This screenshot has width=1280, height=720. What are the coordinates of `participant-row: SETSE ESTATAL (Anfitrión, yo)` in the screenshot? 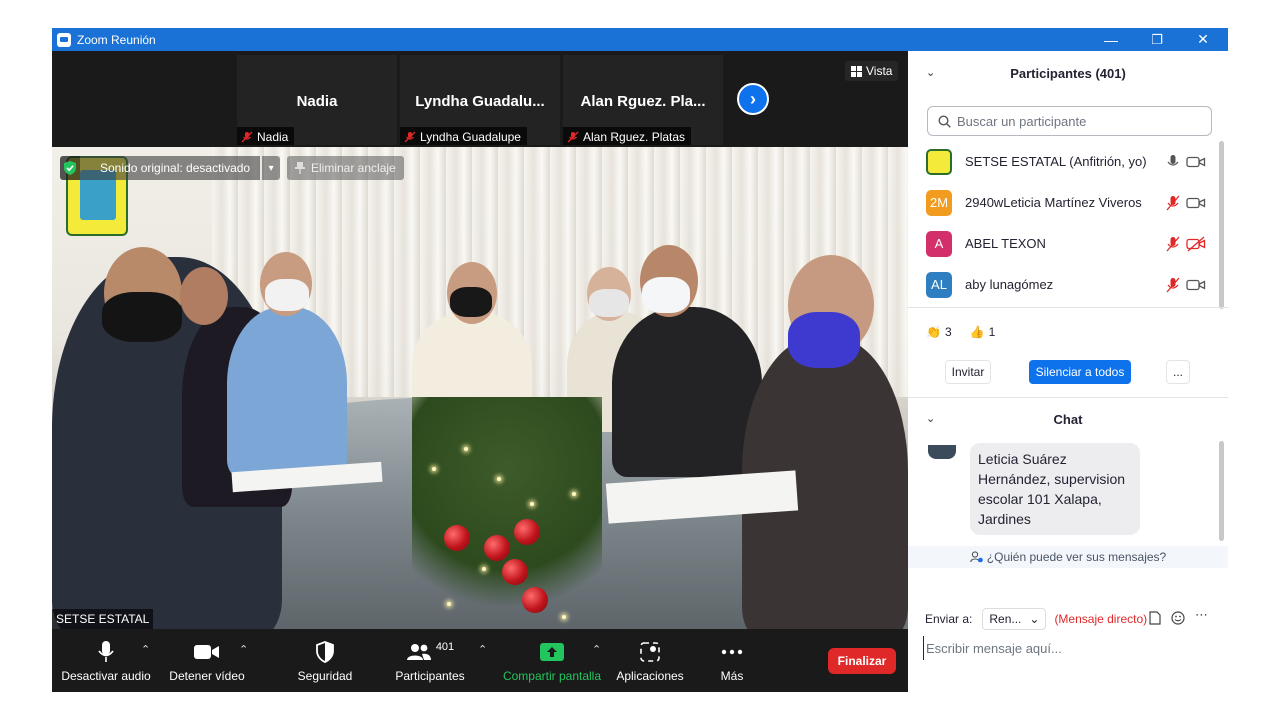 It's located at (1063, 161).